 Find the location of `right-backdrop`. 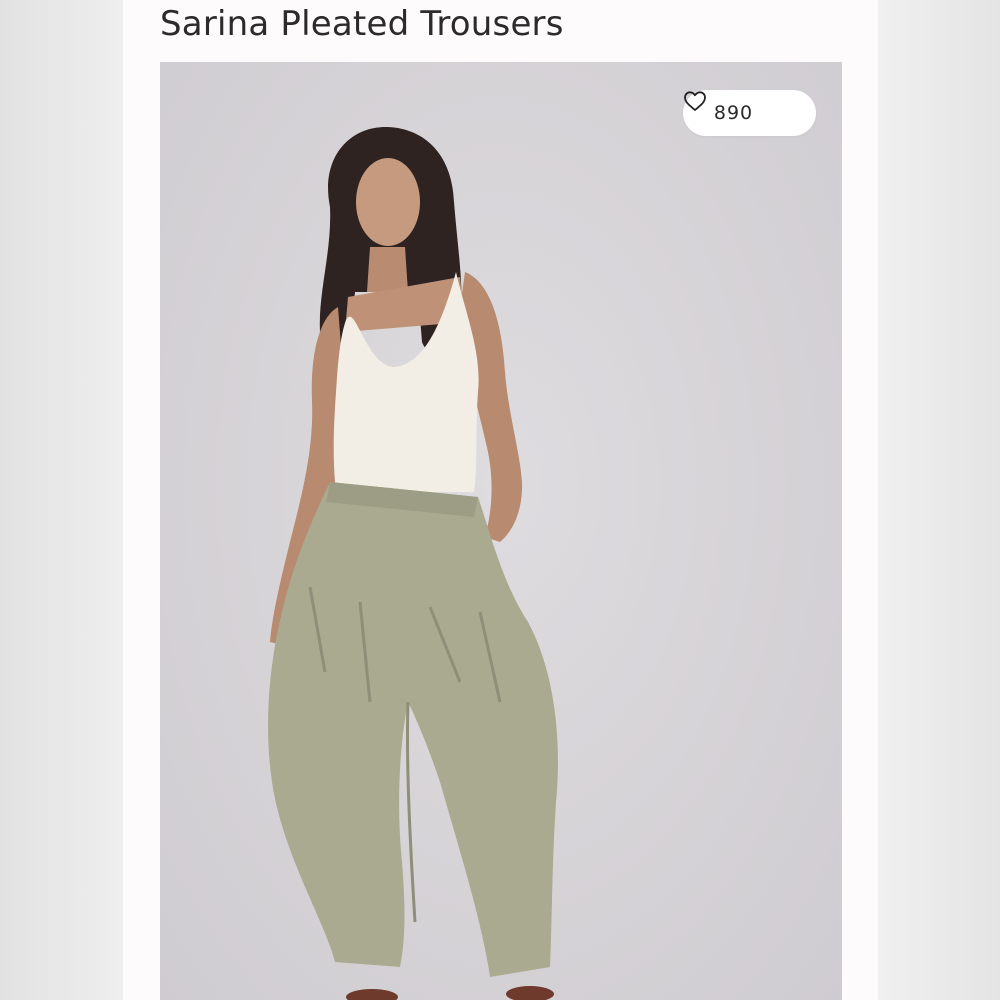

right-backdrop is located at coordinates (939, 500).